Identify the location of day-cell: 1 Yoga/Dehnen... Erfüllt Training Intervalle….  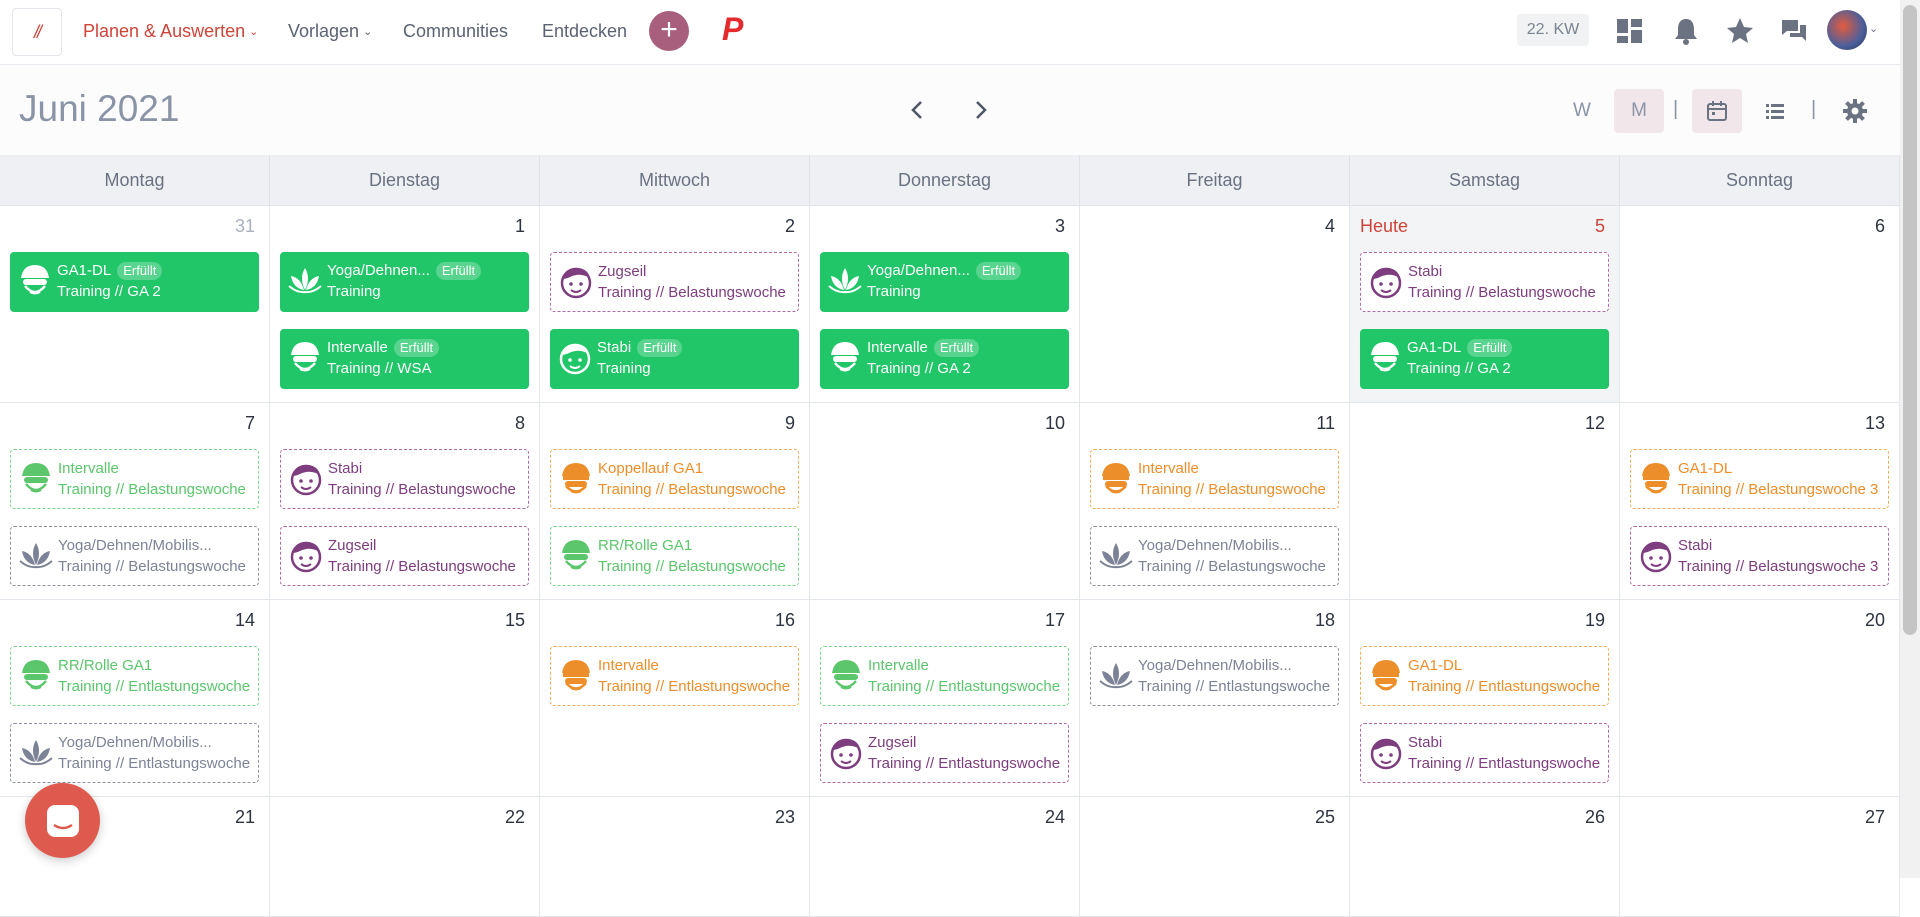
(405, 304).